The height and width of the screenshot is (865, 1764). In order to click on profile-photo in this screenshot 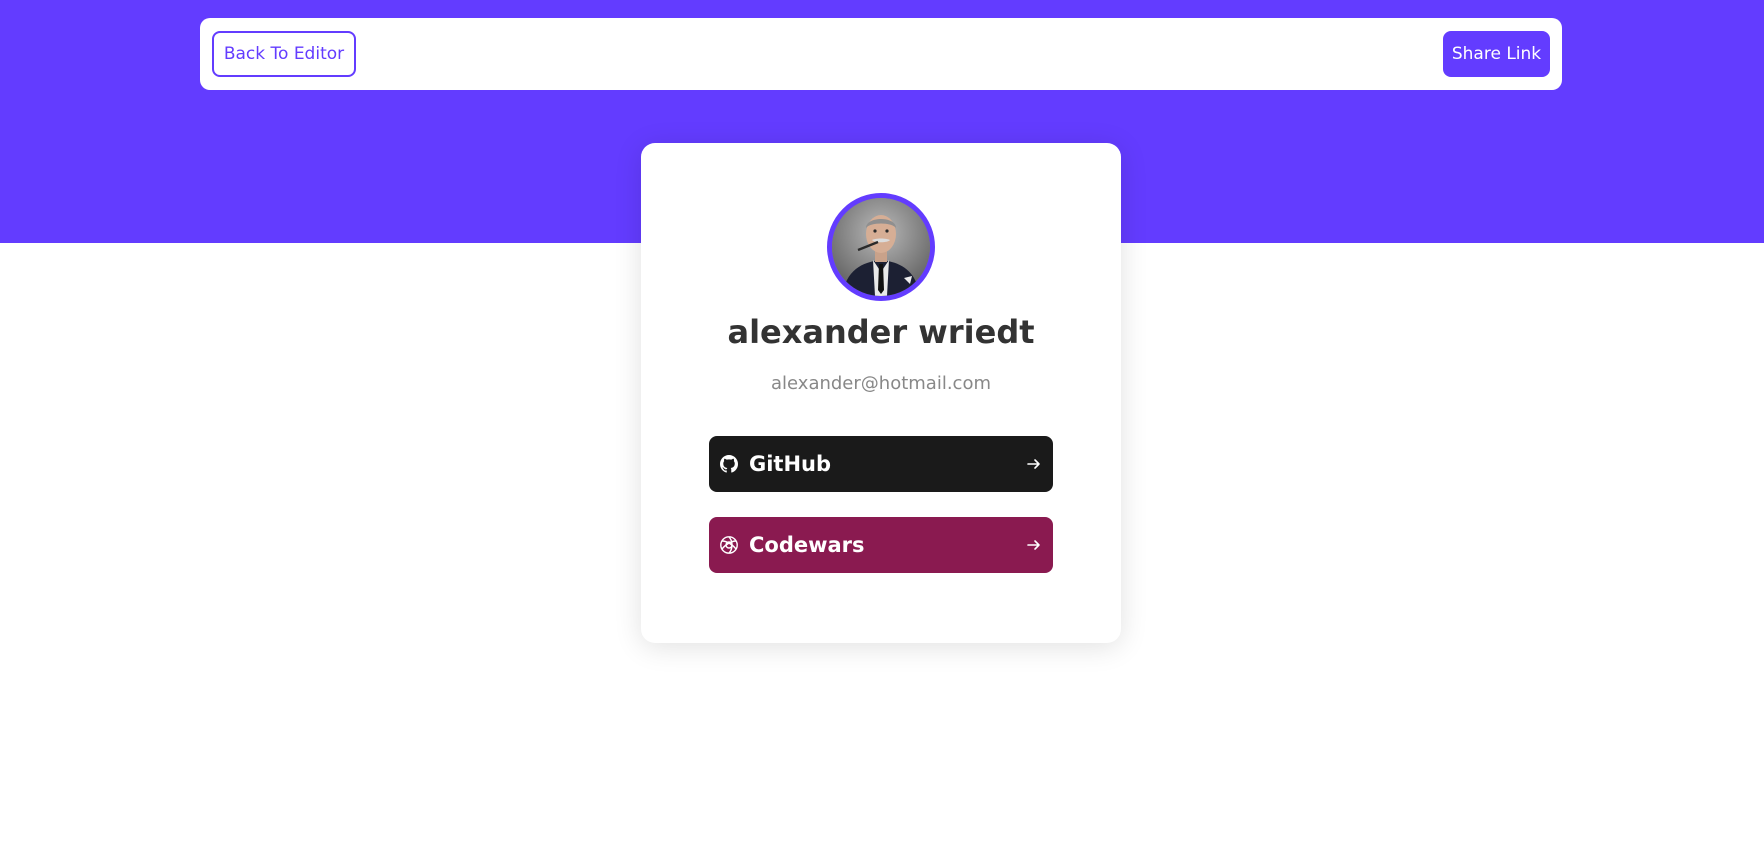, I will do `click(881, 247)`.